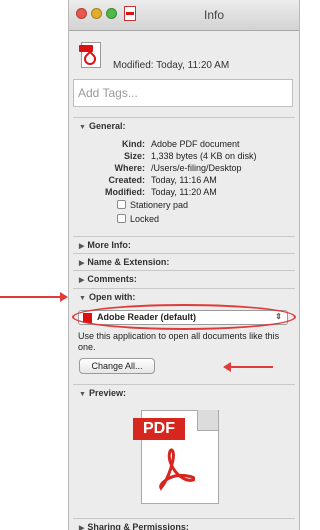 This screenshot has width=320, height=530. I want to click on annotation-arrow-change-all, so click(248, 367).